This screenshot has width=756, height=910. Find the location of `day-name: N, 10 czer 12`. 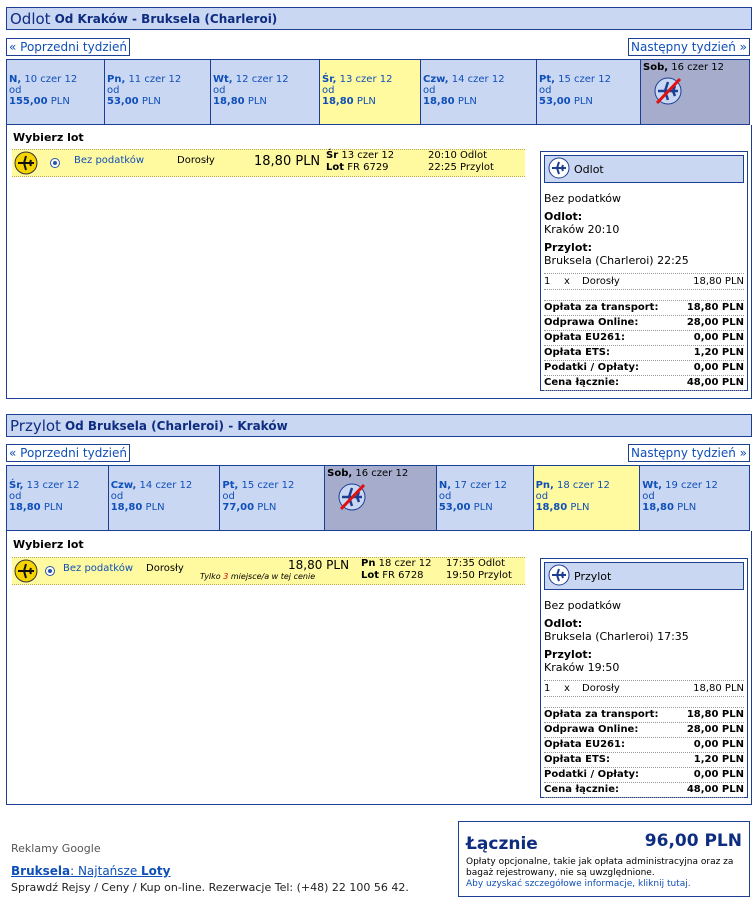

day-name: N, 10 czer 12 is located at coordinates (43, 79).